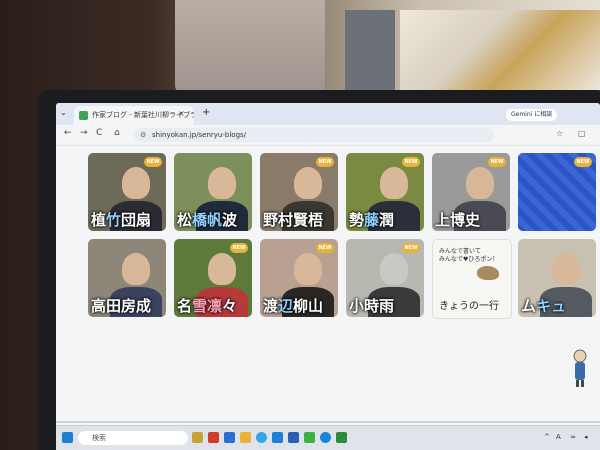 Image resolution: width=600 pixels, height=450 pixels. I want to click on app-icon-blue, so click(229, 437).